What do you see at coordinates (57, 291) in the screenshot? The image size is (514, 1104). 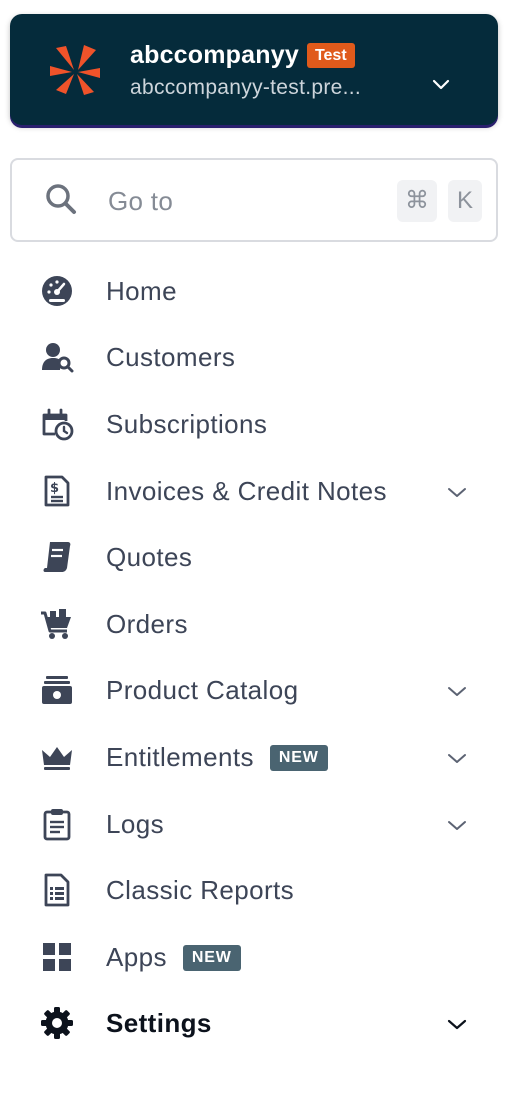 I see `dashboard-gauge-icon` at bounding box center [57, 291].